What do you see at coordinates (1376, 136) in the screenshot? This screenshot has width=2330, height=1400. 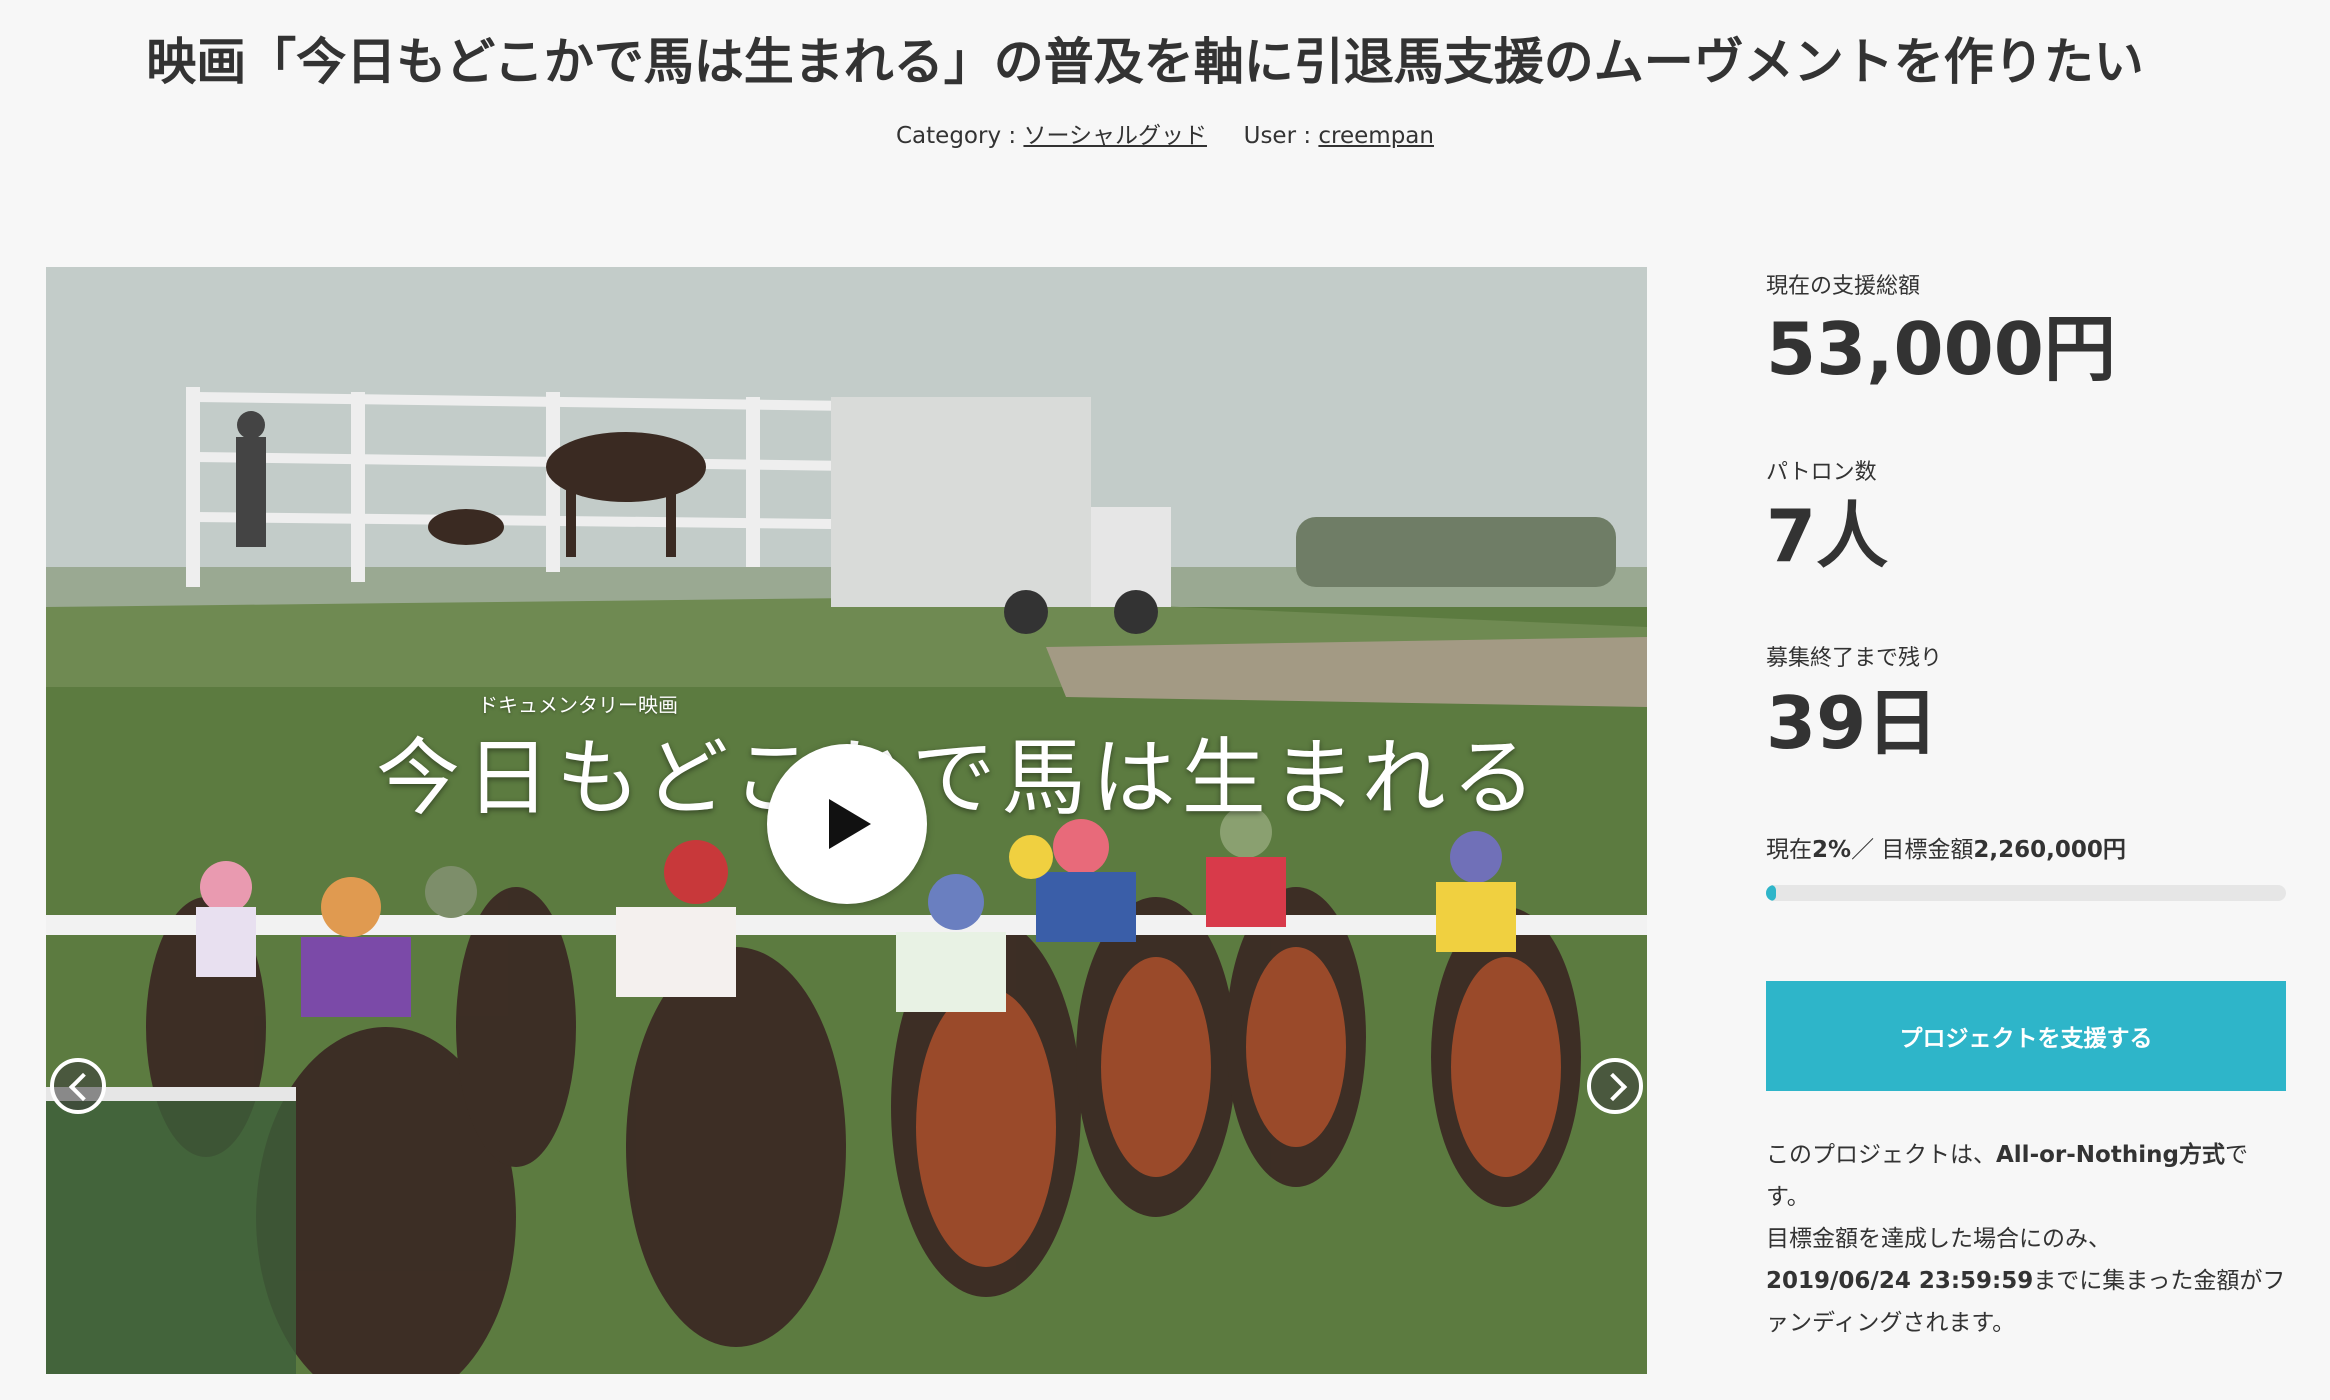 I see `user-link: creempan` at bounding box center [1376, 136].